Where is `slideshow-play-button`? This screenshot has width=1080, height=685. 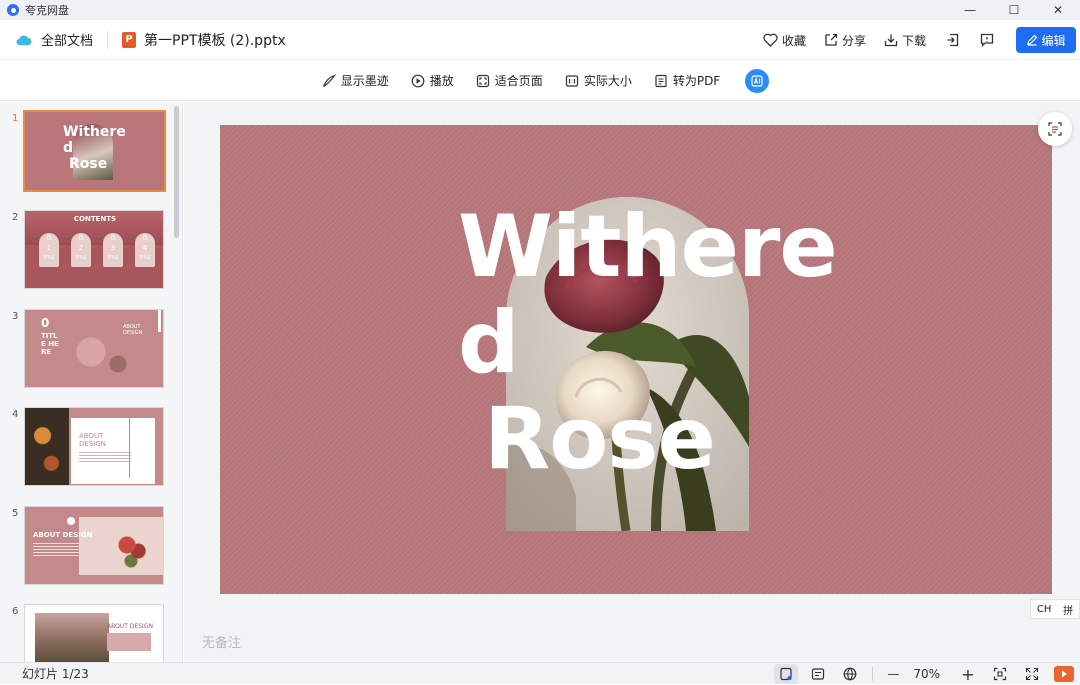 slideshow-play-button is located at coordinates (1064, 674).